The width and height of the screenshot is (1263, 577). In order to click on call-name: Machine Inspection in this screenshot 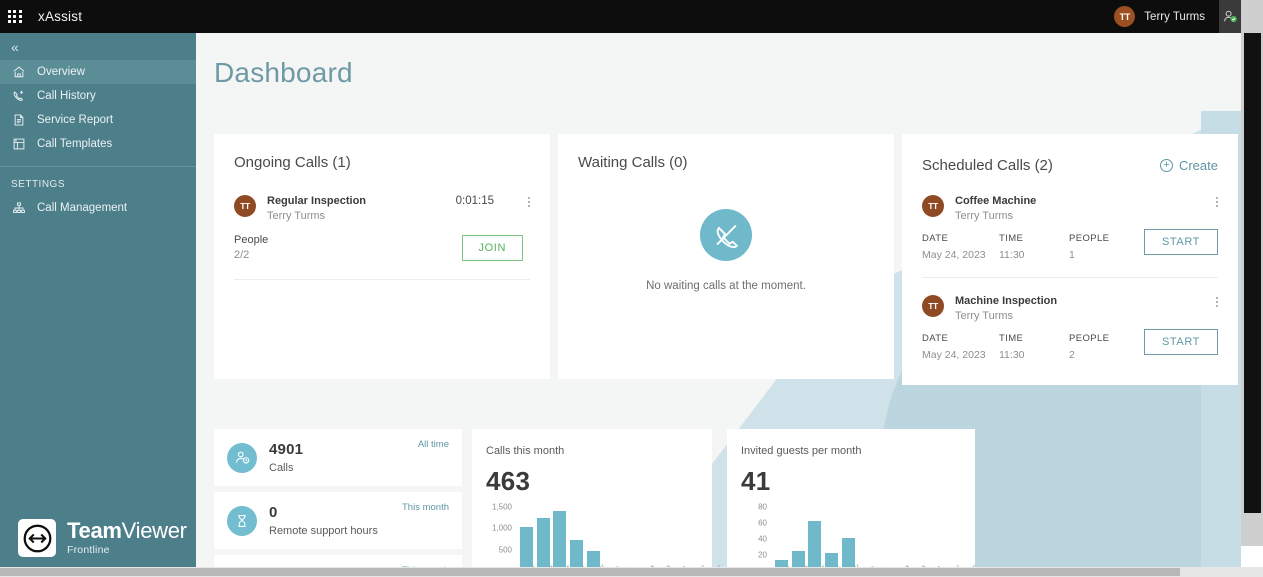, I will do `click(1006, 301)`.